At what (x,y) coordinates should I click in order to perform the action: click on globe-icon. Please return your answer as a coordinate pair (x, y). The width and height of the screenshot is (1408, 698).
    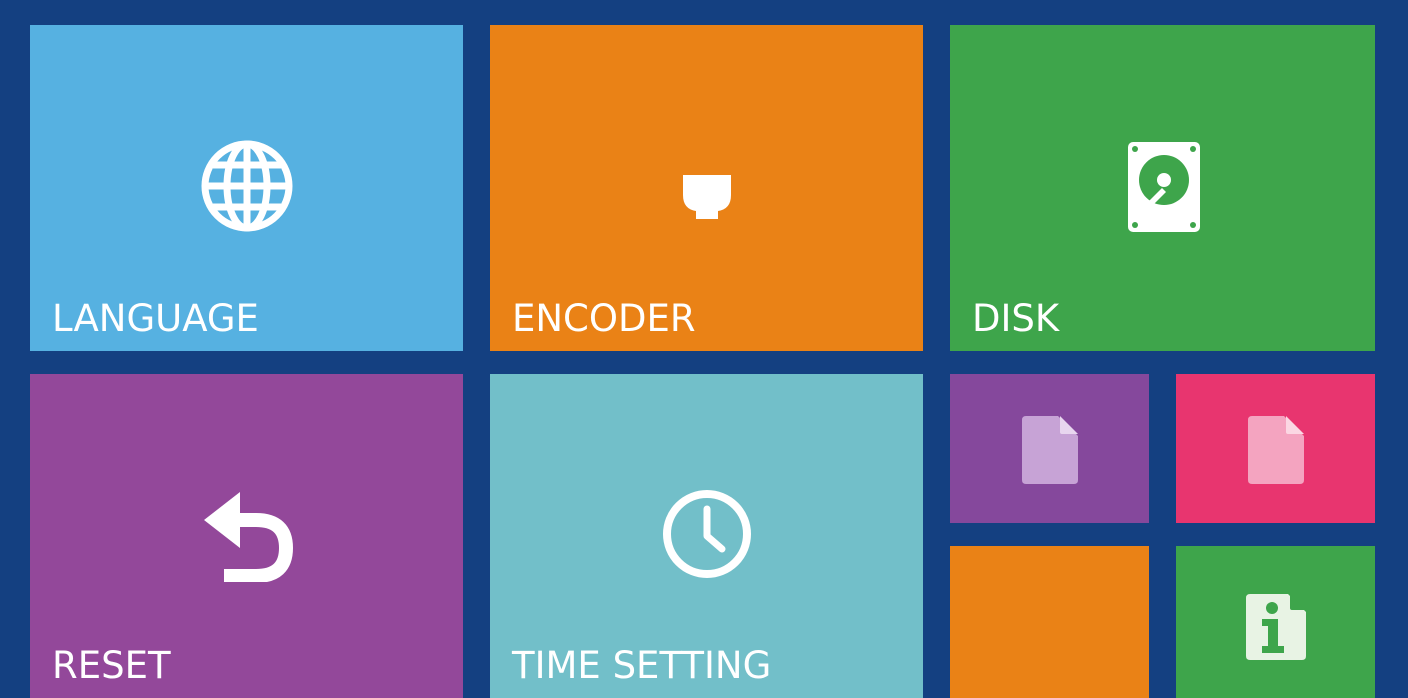
    Looking at the image, I should click on (247, 186).